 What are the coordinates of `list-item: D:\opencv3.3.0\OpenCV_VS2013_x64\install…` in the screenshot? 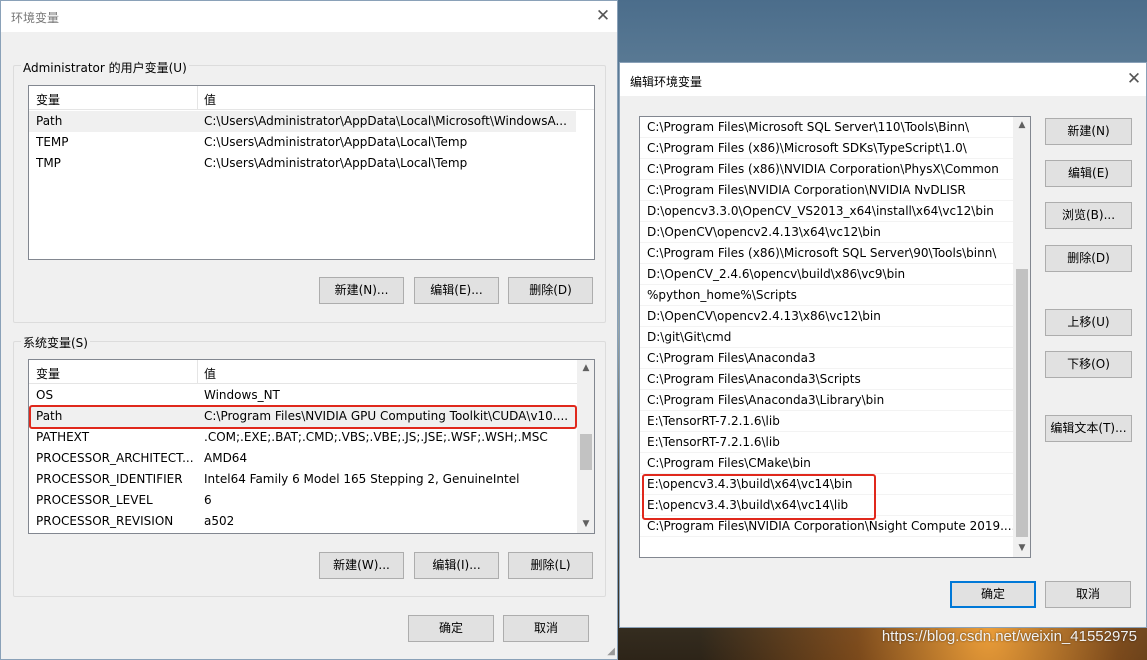 It's located at (826, 211).